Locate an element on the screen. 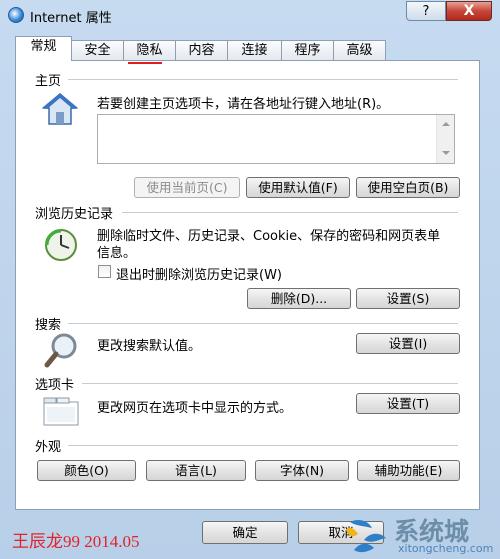 Image resolution: width=500 pixels, height=559 pixels. scroll-up-arrow-icon is located at coordinates (446, 124).